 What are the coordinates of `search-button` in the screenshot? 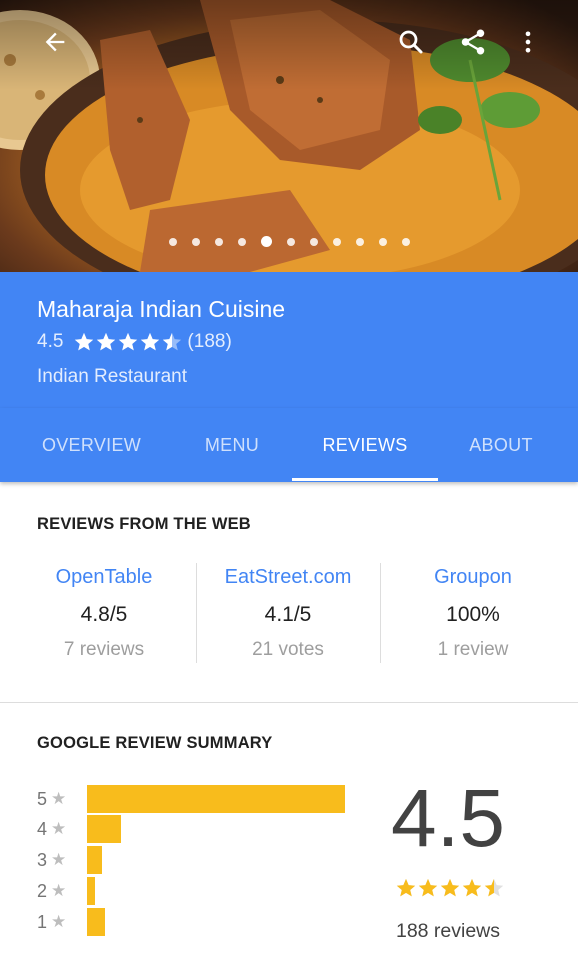 It's located at (411, 42).